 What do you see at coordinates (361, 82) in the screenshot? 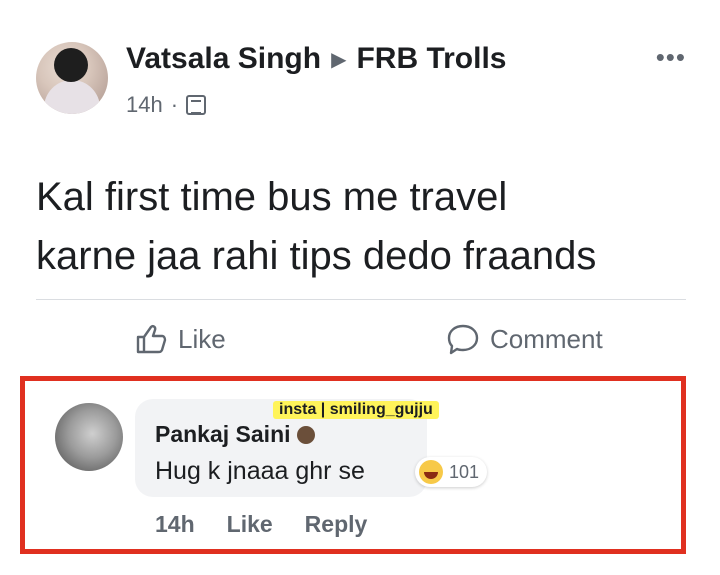
I see `post-header: Vatsala Singh ▶ FRB Trolls 14h · •••` at bounding box center [361, 82].